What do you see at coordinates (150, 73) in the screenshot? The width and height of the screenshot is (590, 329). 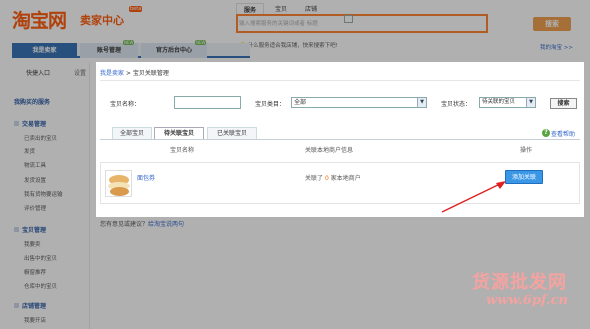 I see `breadcrumb-current: 宝贝关联管理` at bounding box center [150, 73].